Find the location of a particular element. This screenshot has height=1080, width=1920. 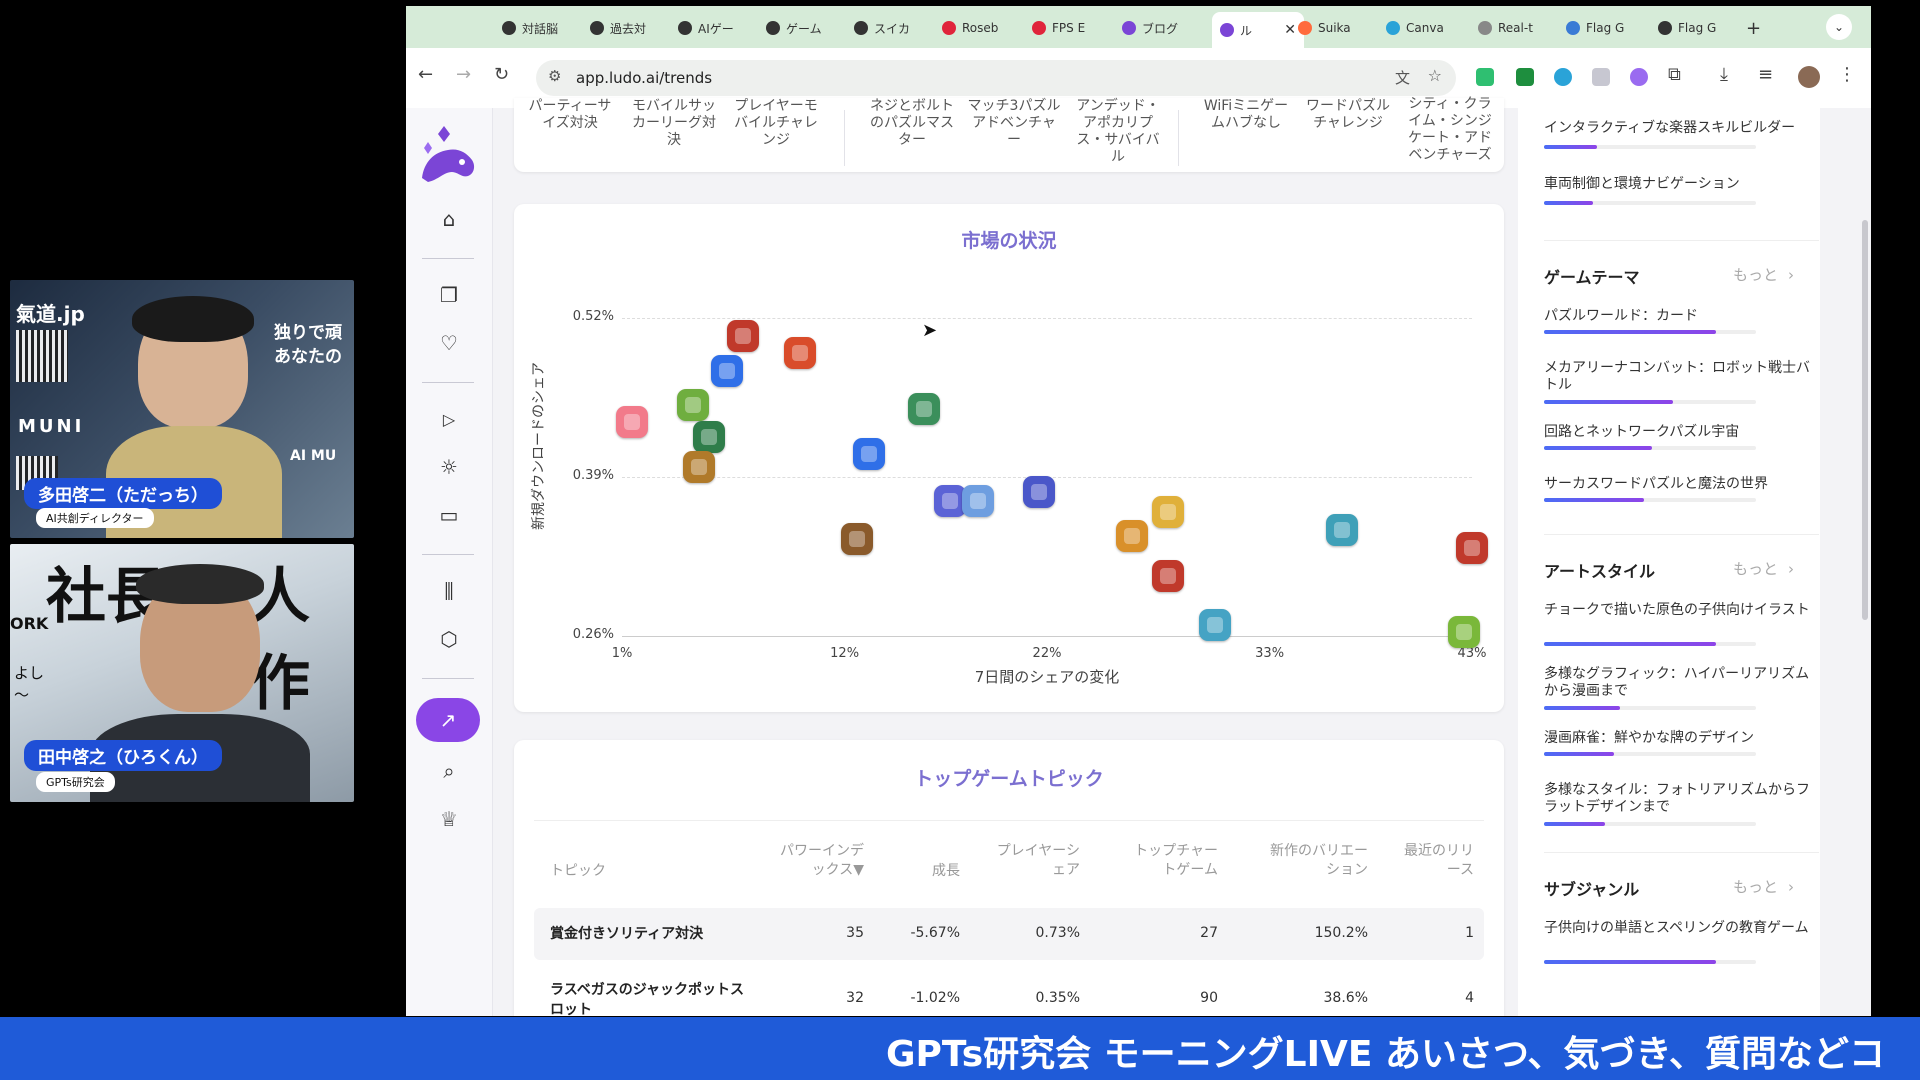

back-icon: ← is located at coordinates (425, 74).